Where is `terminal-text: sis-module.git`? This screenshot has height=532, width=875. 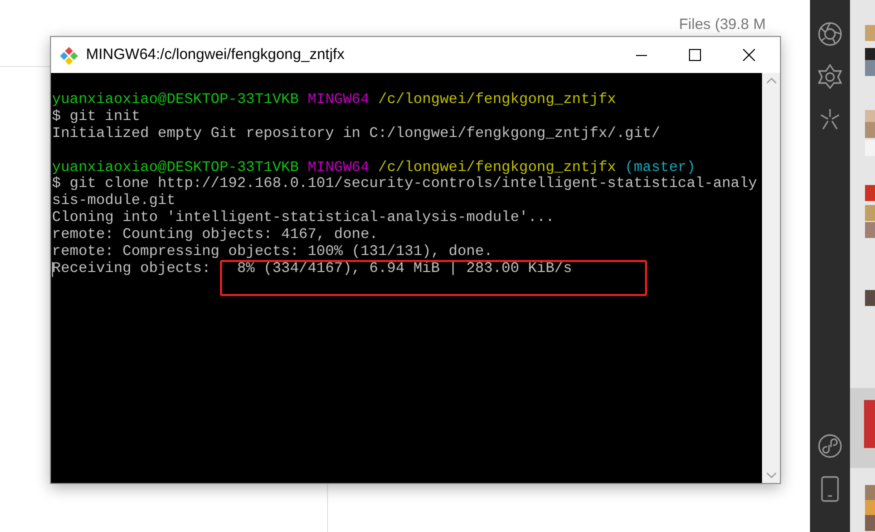
terminal-text: sis-module.git is located at coordinates (114, 201).